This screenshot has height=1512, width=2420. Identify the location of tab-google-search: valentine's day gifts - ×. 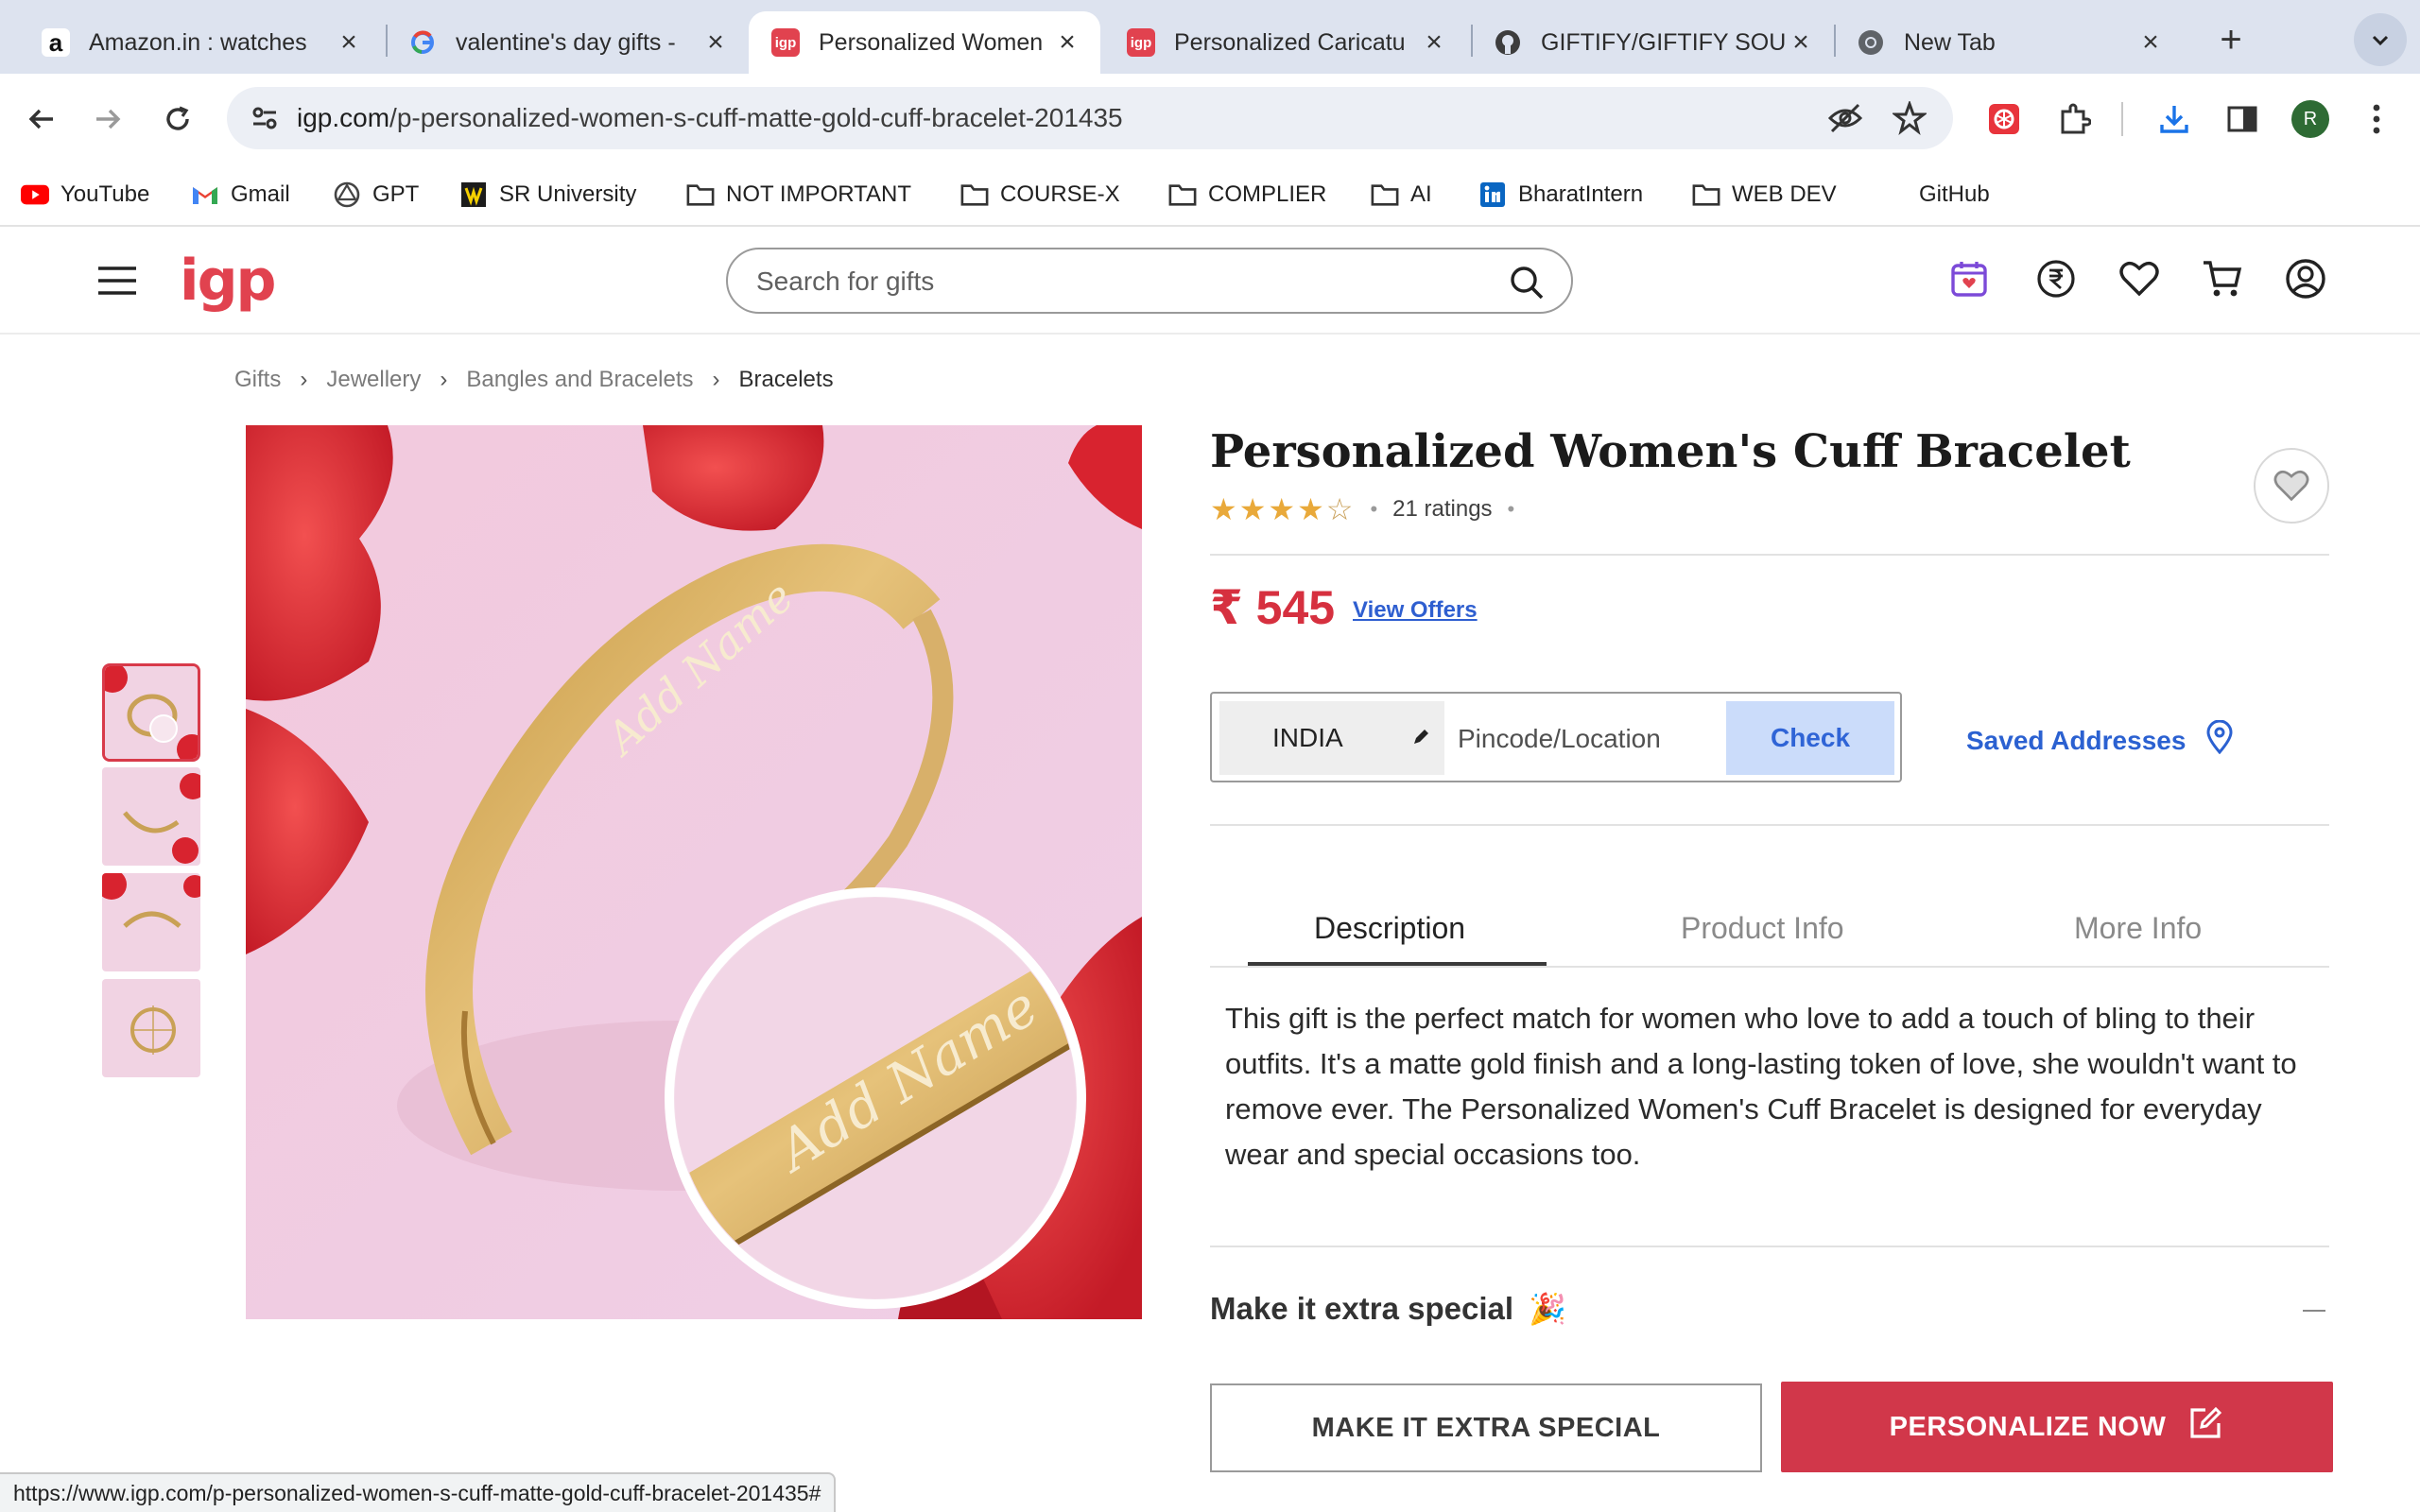
(568, 42).